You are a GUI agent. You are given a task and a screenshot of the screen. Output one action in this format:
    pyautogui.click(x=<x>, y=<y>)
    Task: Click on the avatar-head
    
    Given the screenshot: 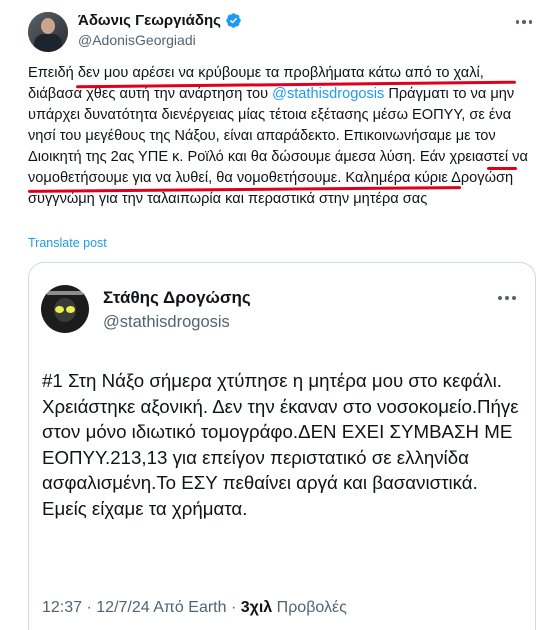 What is the action you would take?
    pyautogui.click(x=48, y=26)
    